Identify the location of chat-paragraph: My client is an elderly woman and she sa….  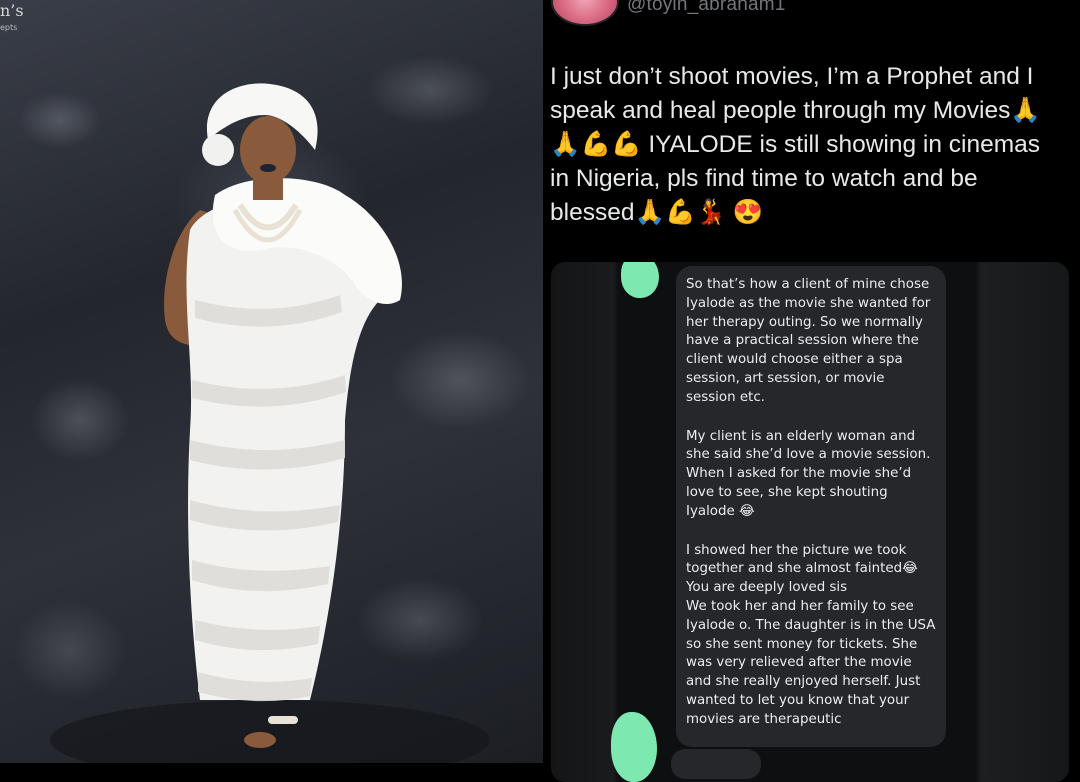
(808, 473).